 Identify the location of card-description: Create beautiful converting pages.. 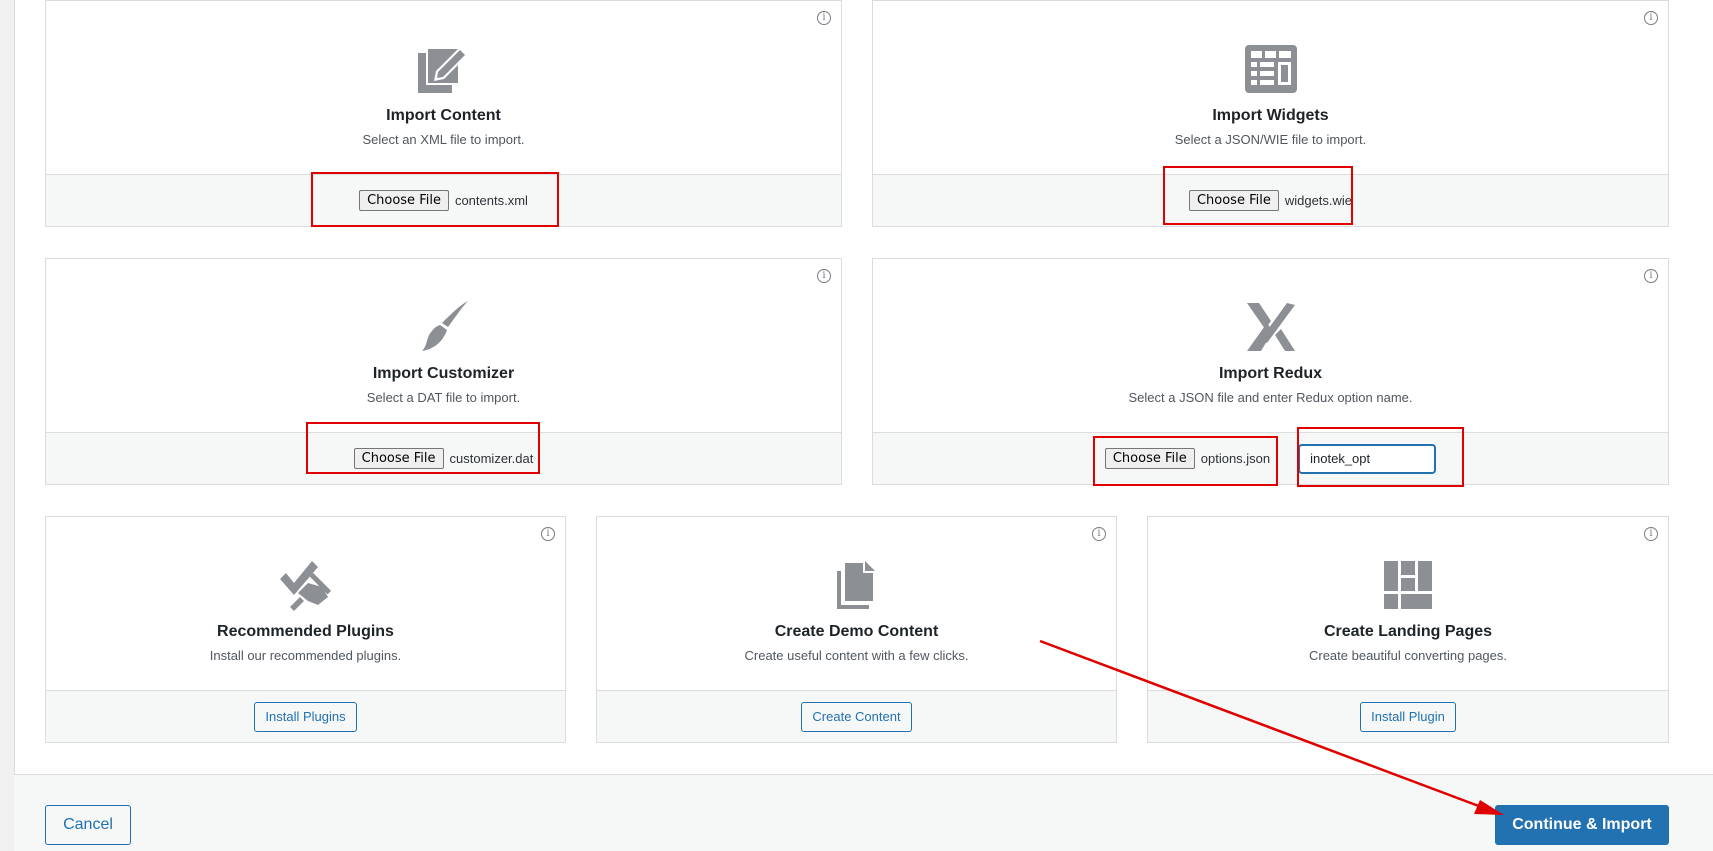
(1407, 655).